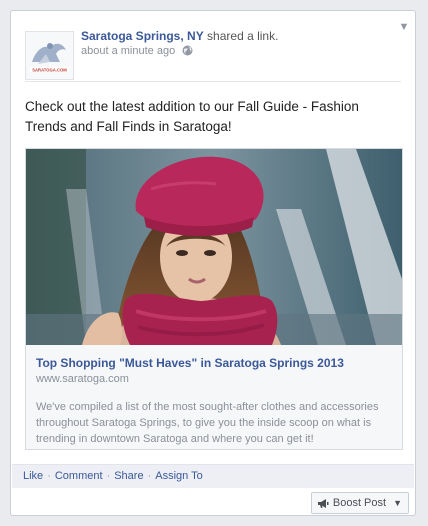 This screenshot has width=428, height=526. I want to click on post-header: Saratoga Springs, NY shared a link., so click(179, 36).